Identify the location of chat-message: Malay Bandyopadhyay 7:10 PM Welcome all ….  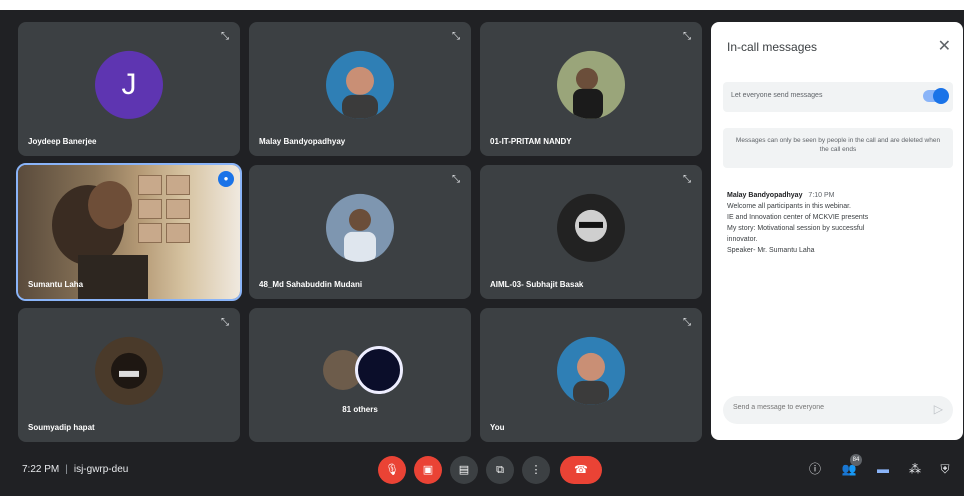
(838, 223).